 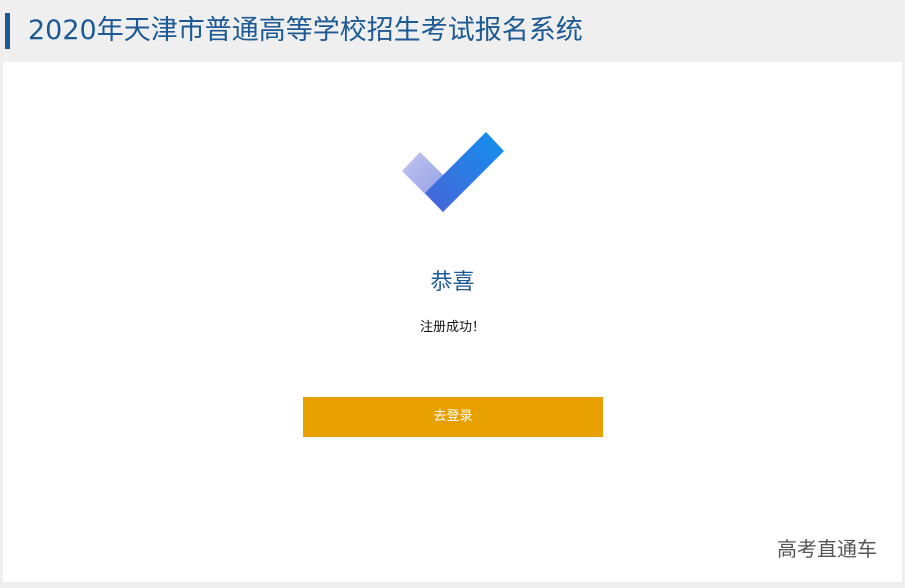 I want to click on page-title: 2020年天津市普通高等学校招生考试报名系统, so click(x=305, y=30).